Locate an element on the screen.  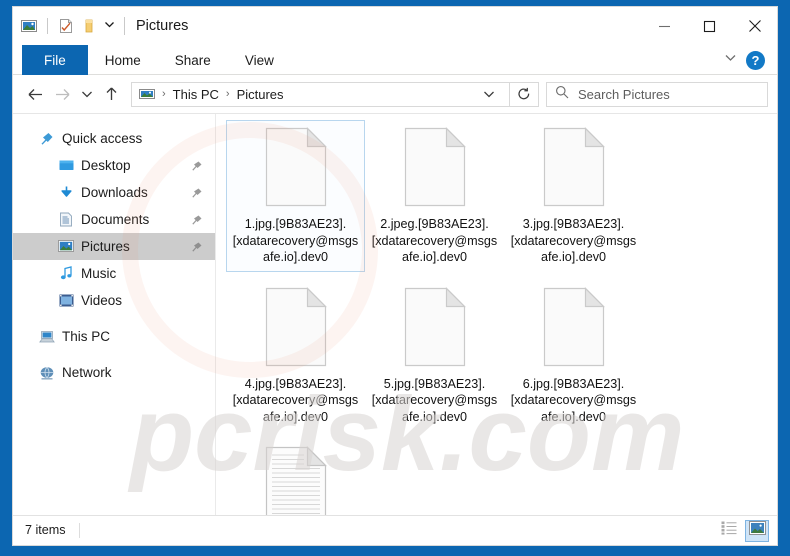
sidebar-label: This PC is located at coordinates (86, 336).